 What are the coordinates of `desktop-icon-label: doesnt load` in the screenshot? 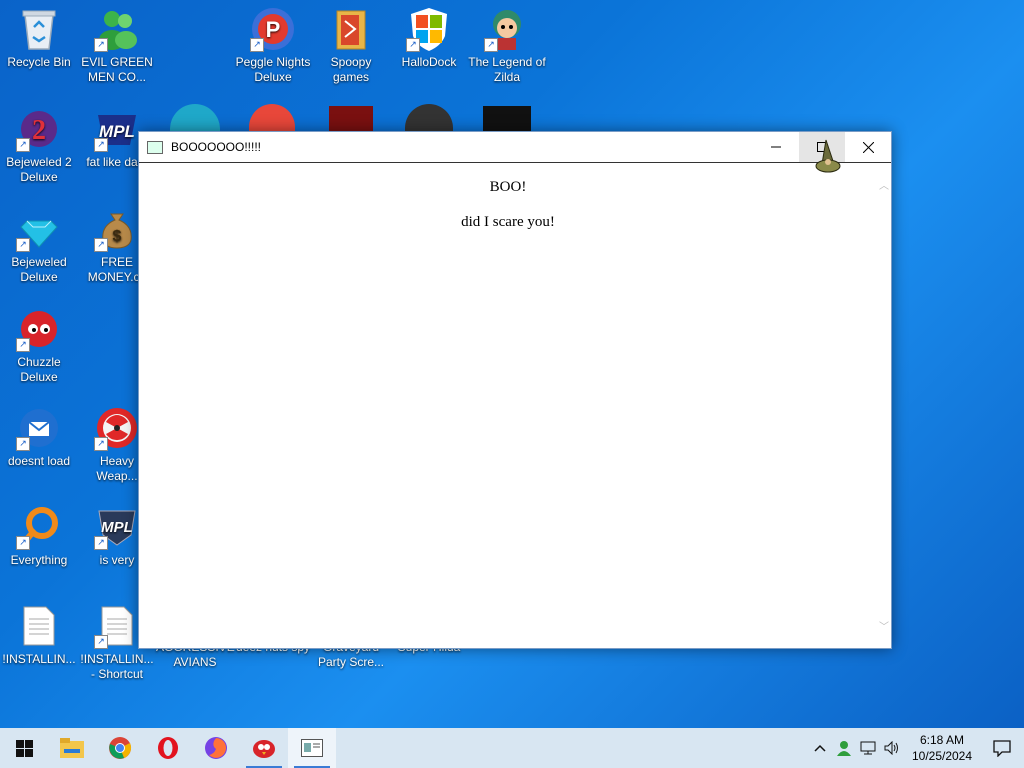 It's located at (39, 461).